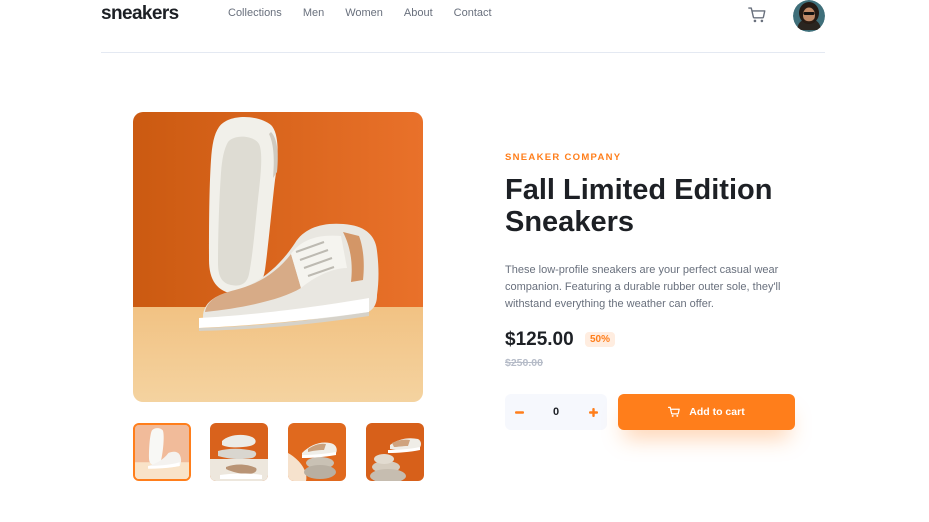 Image resolution: width=929 pixels, height=522 pixels. I want to click on add-to-cart-button: Add to cart, so click(706, 412).